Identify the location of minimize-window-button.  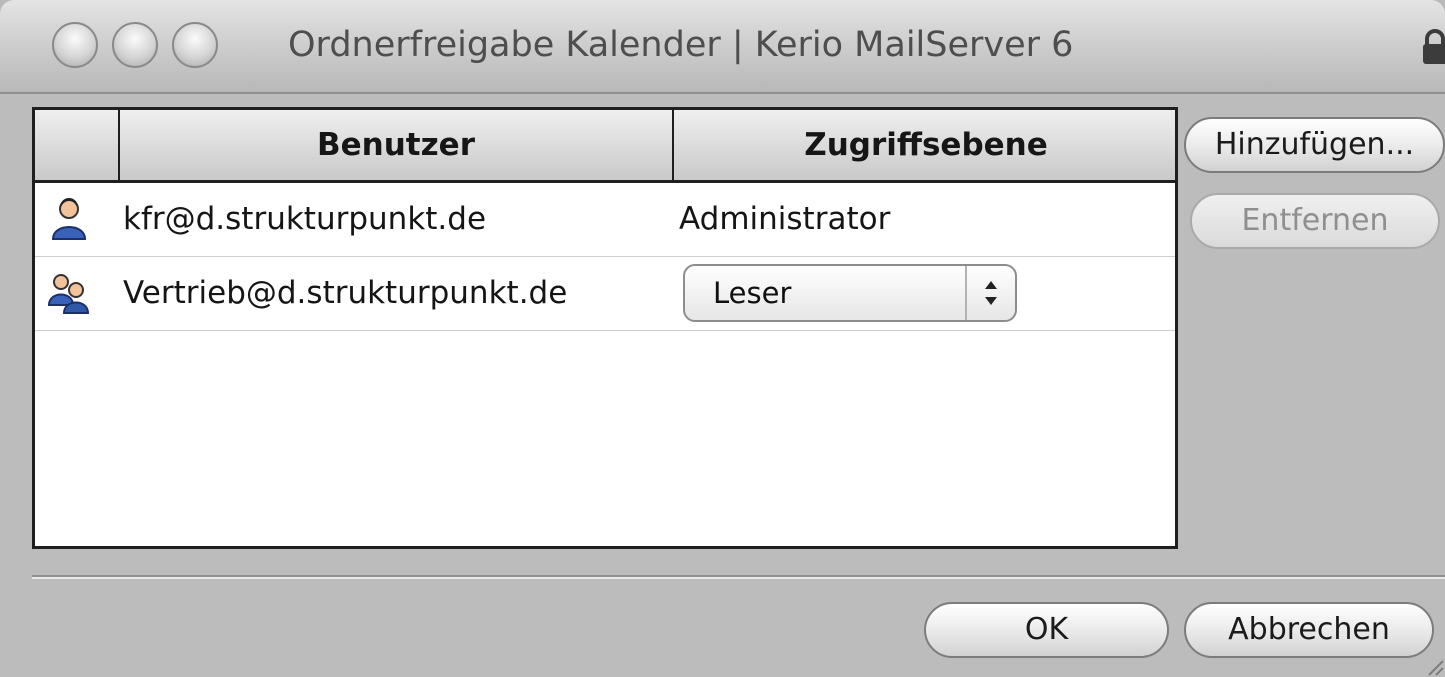
(135, 45).